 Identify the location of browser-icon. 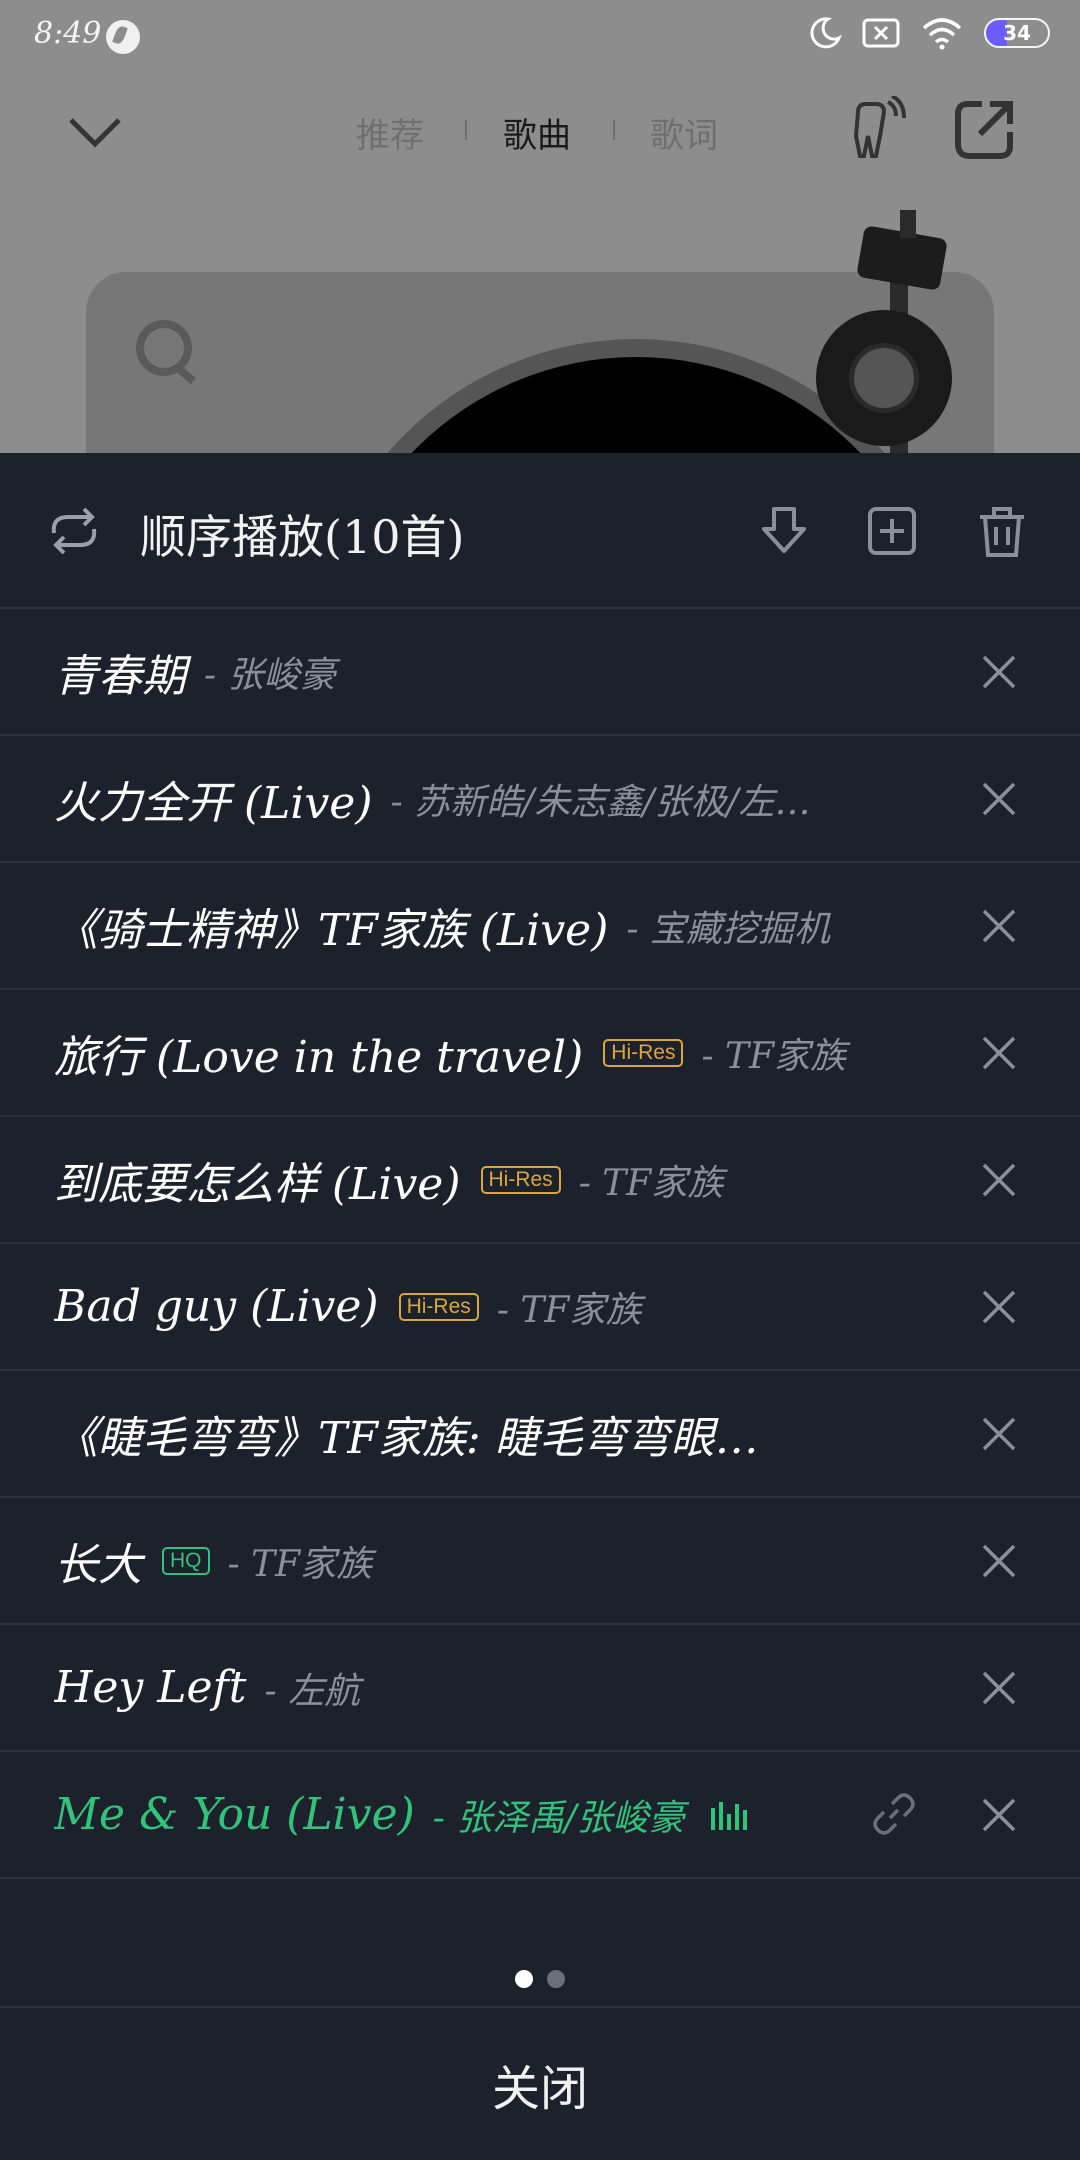
(123, 37).